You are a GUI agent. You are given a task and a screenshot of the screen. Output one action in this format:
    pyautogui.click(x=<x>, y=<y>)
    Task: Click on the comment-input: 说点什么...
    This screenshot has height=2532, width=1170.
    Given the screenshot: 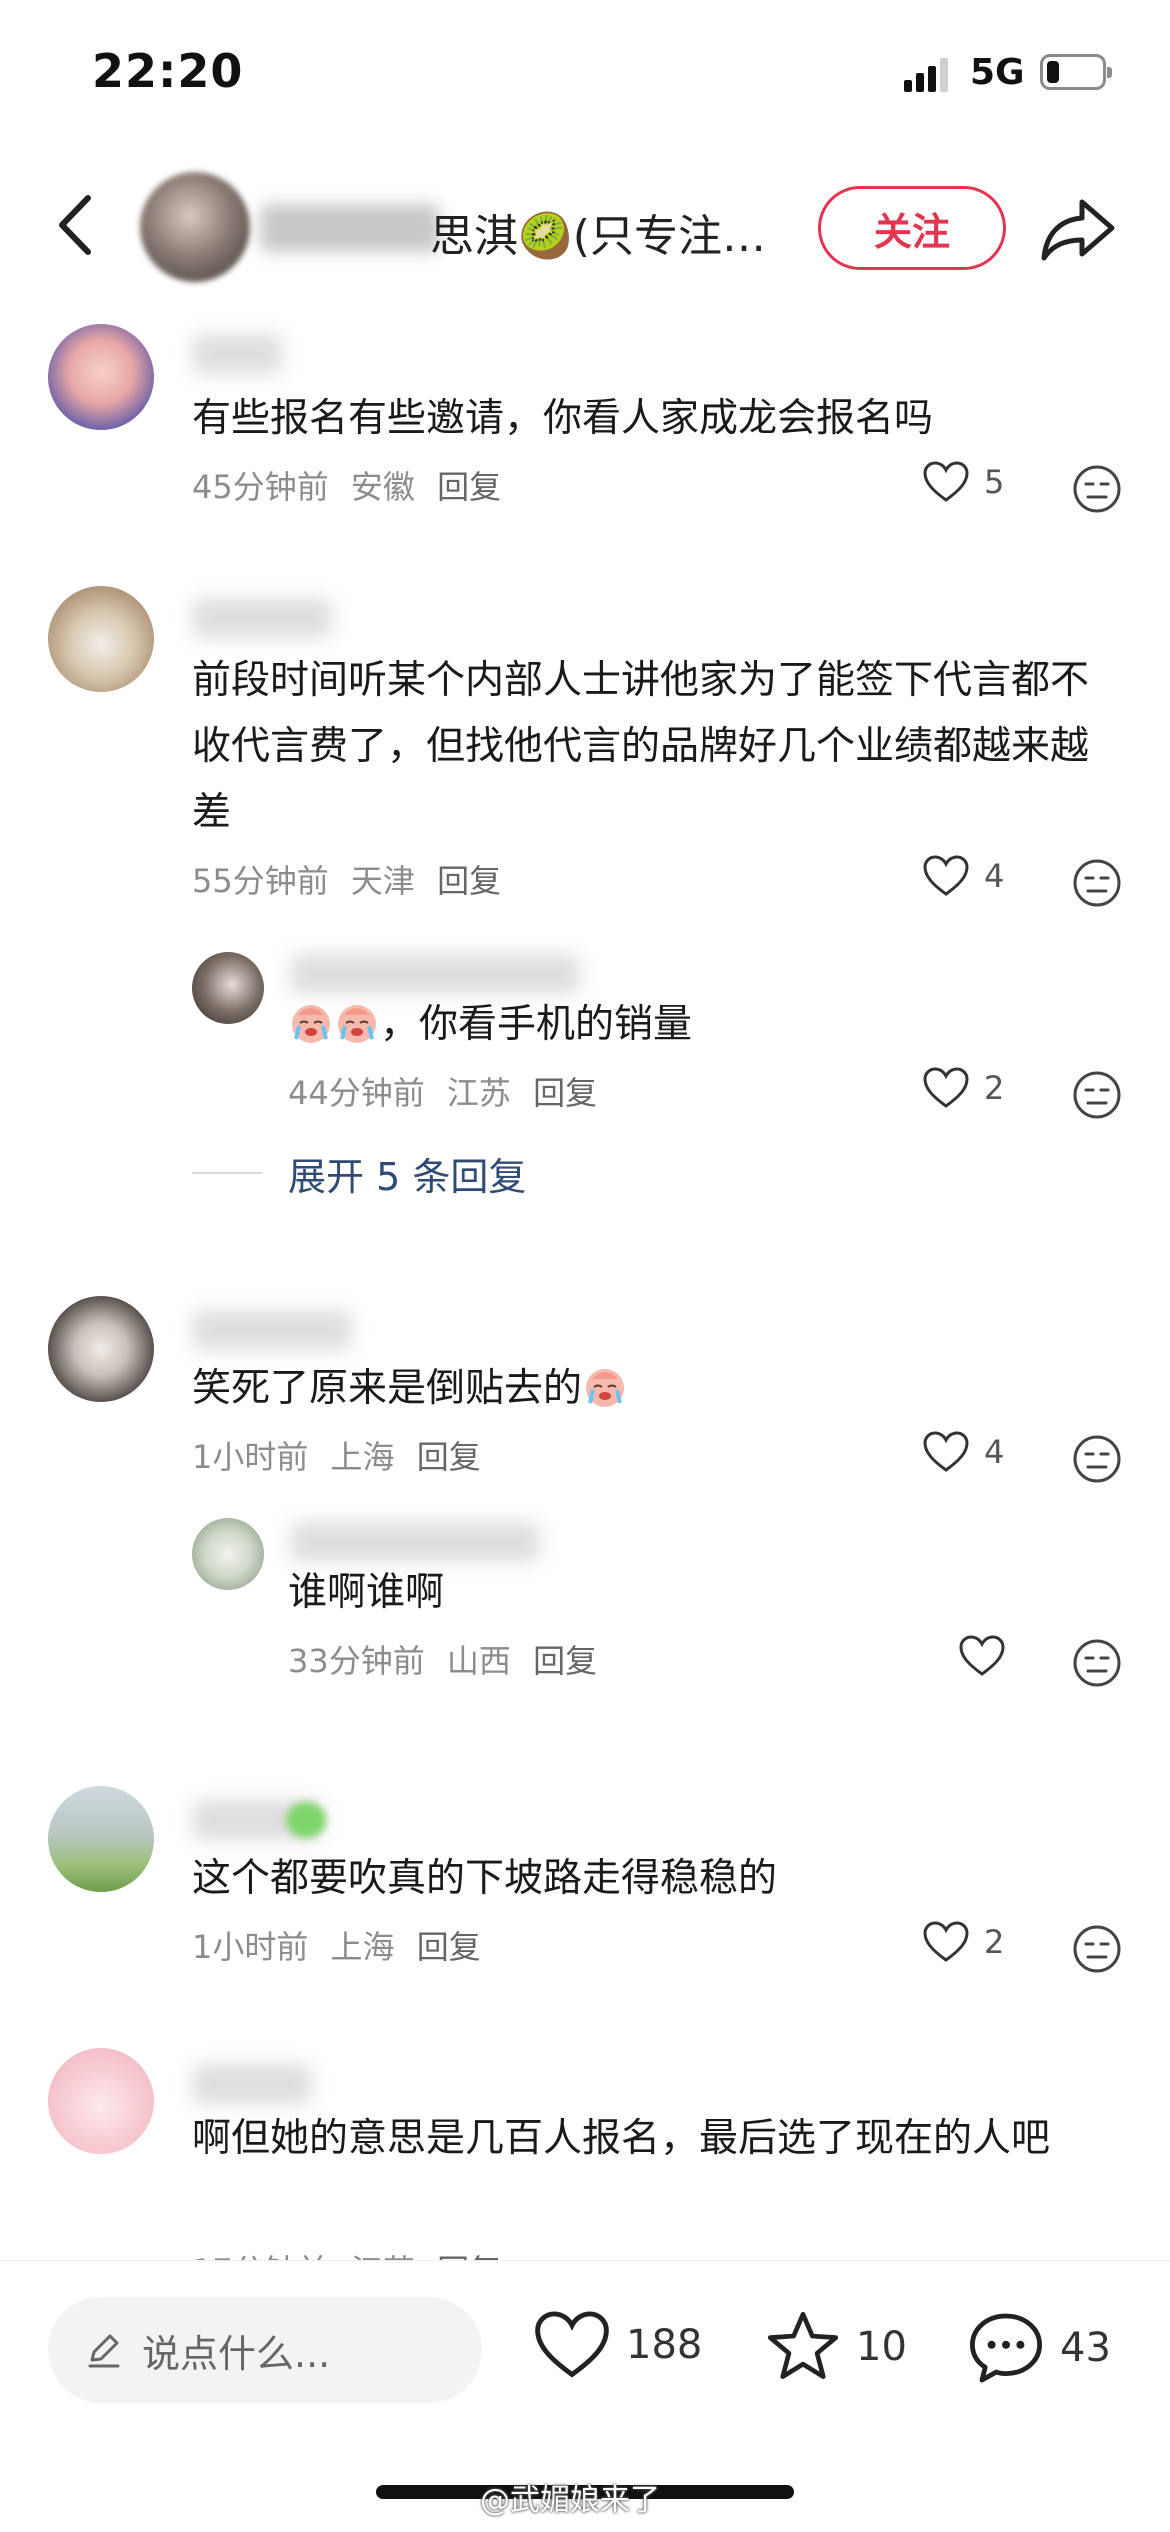 What is the action you would take?
    pyautogui.click(x=265, y=2350)
    